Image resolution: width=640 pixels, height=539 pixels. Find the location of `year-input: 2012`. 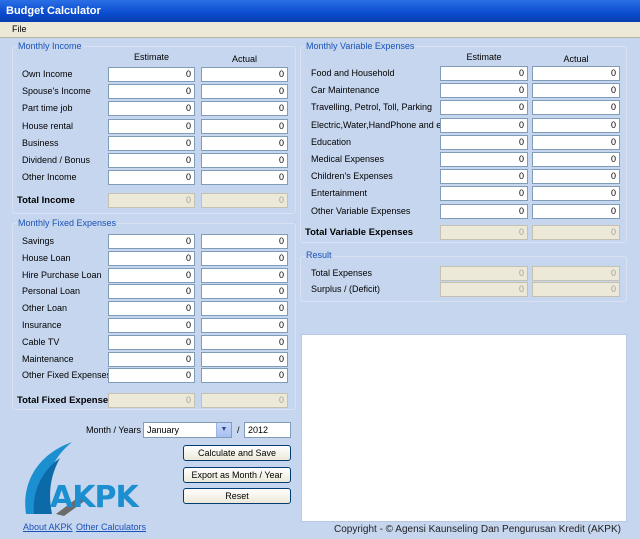

year-input: 2012 is located at coordinates (267, 430).